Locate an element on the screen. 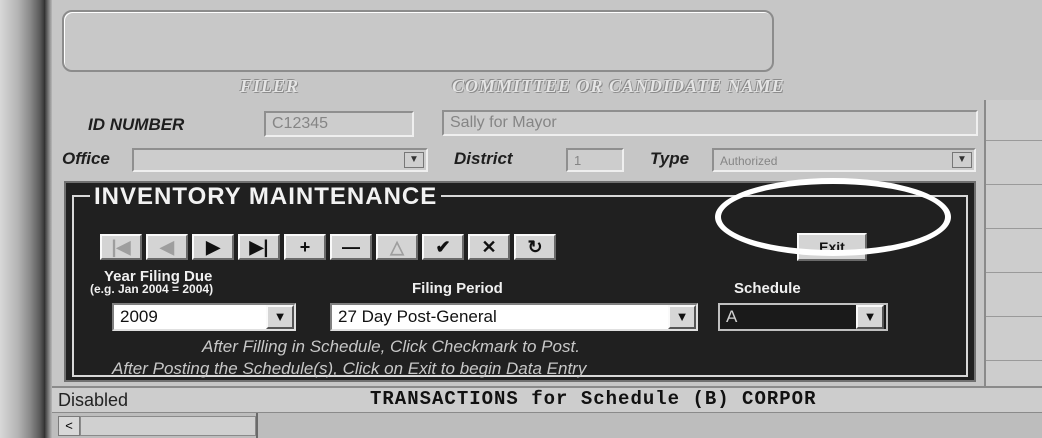 This screenshot has width=1042, height=438. year-filing-due-hint: (e.g. Jan 2004 = 2004) is located at coordinates (152, 289).